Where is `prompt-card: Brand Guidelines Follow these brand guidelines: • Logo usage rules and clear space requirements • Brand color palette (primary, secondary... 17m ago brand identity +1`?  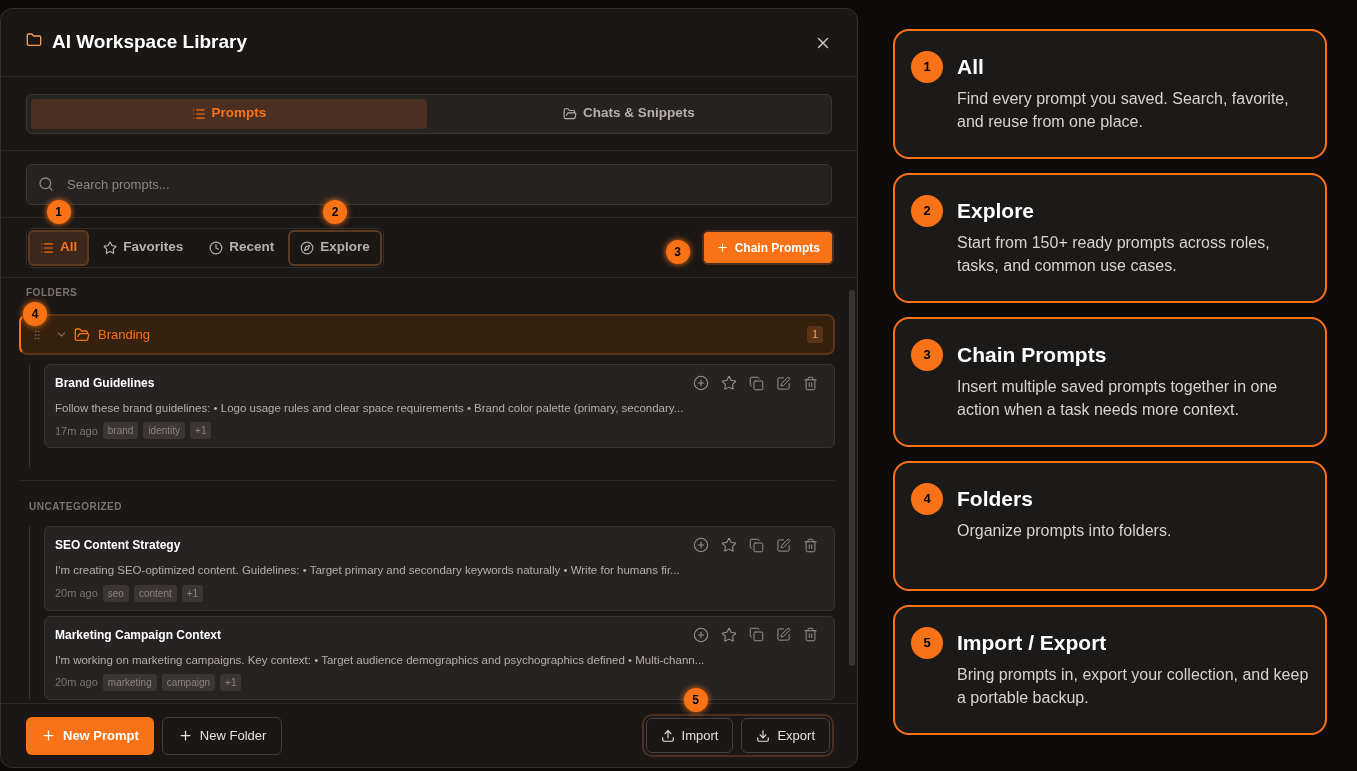
prompt-card: Brand Guidelines Follow these brand guidelines: • Logo usage rules and clear space requirements • Brand color palette (primary, secondary... 17m ago brand identity +1 is located at coordinates (439, 406).